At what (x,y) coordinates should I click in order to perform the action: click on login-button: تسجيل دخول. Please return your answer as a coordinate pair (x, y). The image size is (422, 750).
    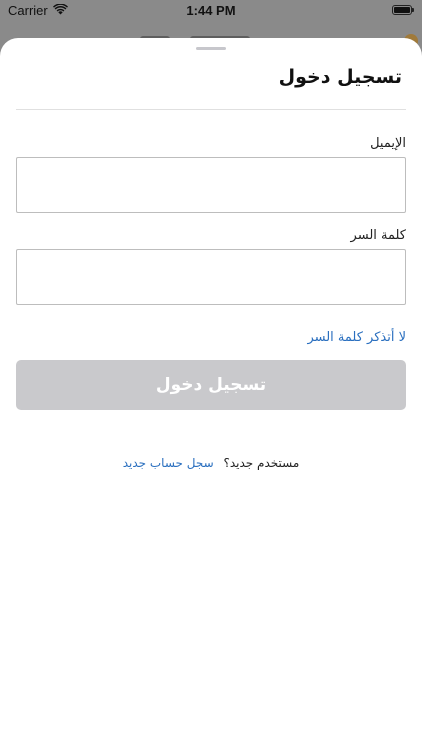
    Looking at the image, I should click on (211, 385).